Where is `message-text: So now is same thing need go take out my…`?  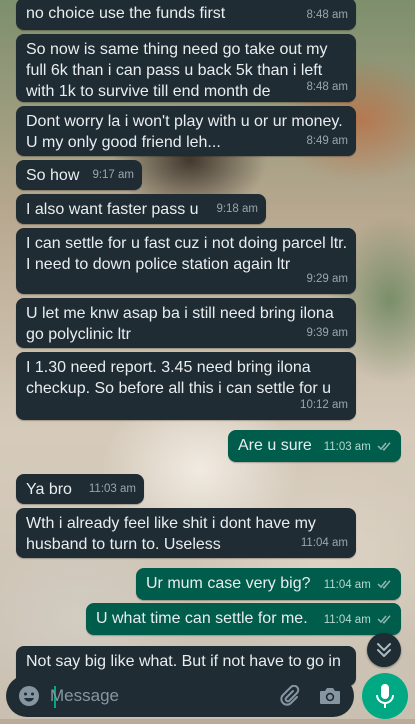 message-text: So now is same thing need go take out my… is located at coordinates (179, 70).